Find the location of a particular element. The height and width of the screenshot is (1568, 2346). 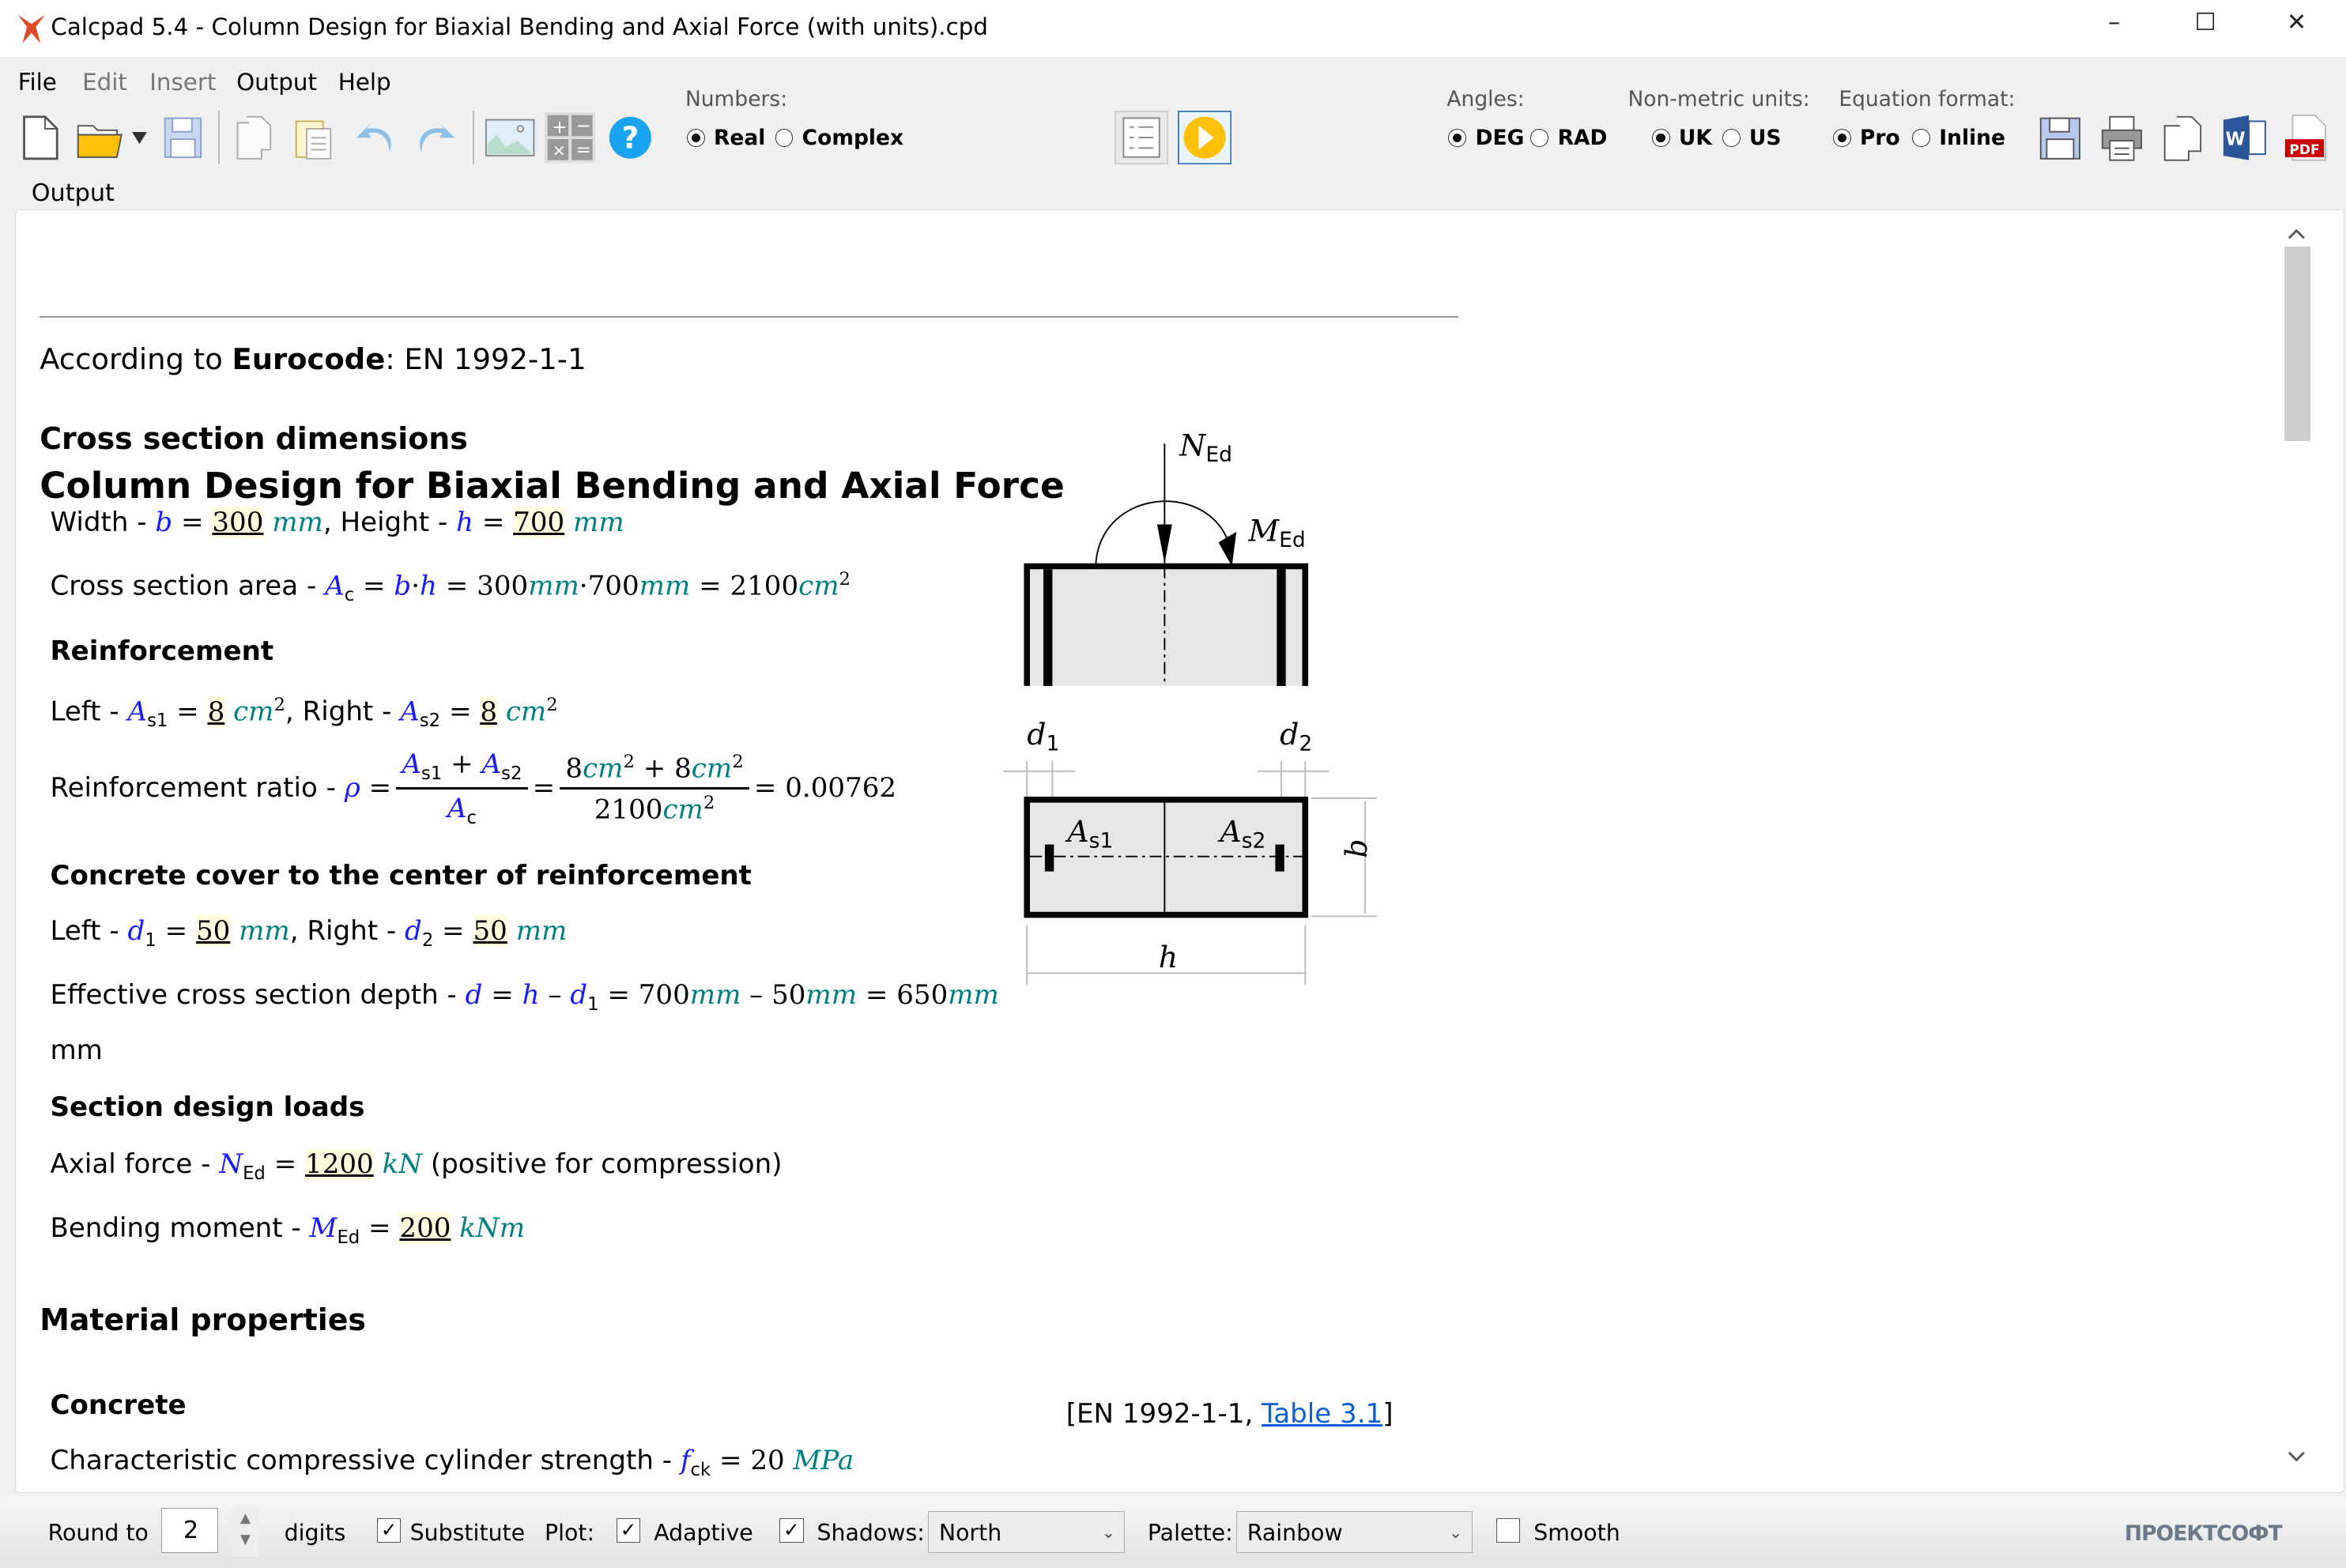

adaptive-label: Adaptive is located at coordinates (703, 1533).